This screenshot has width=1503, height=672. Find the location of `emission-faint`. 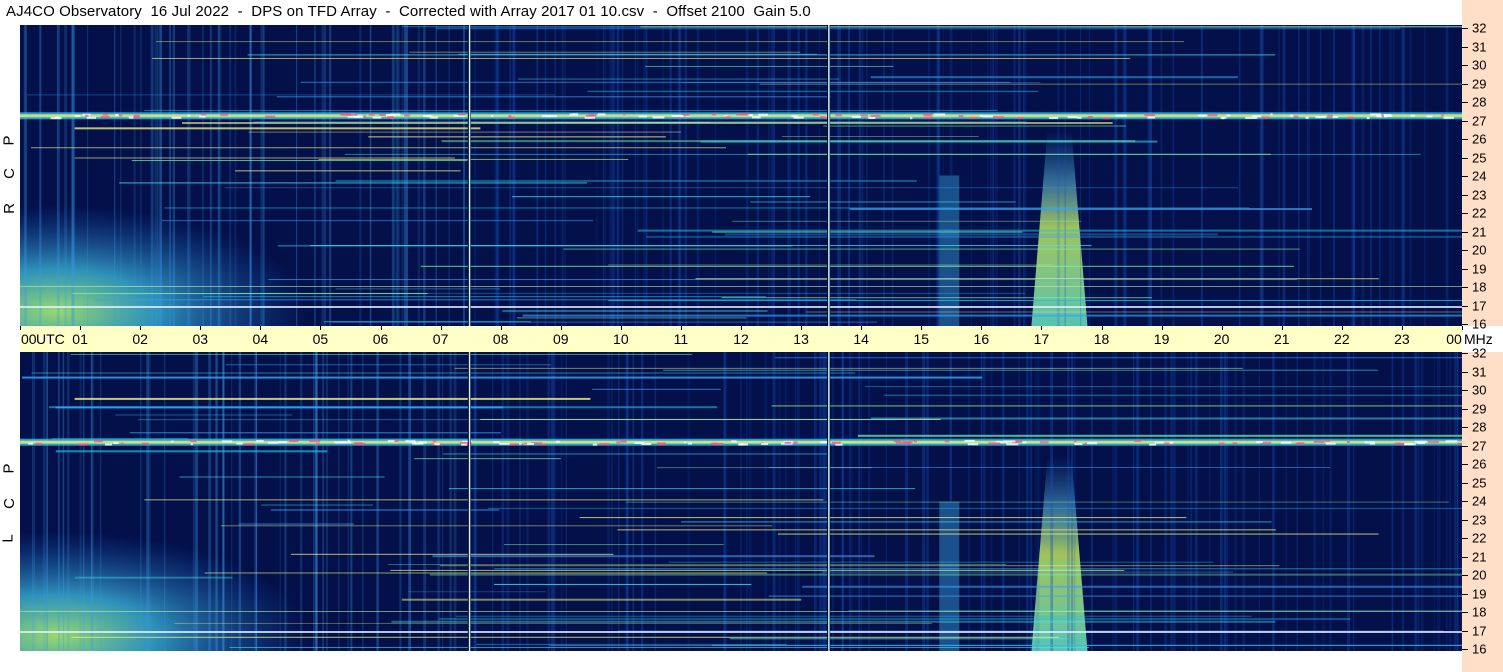

emission-faint is located at coordinates (949, 250).